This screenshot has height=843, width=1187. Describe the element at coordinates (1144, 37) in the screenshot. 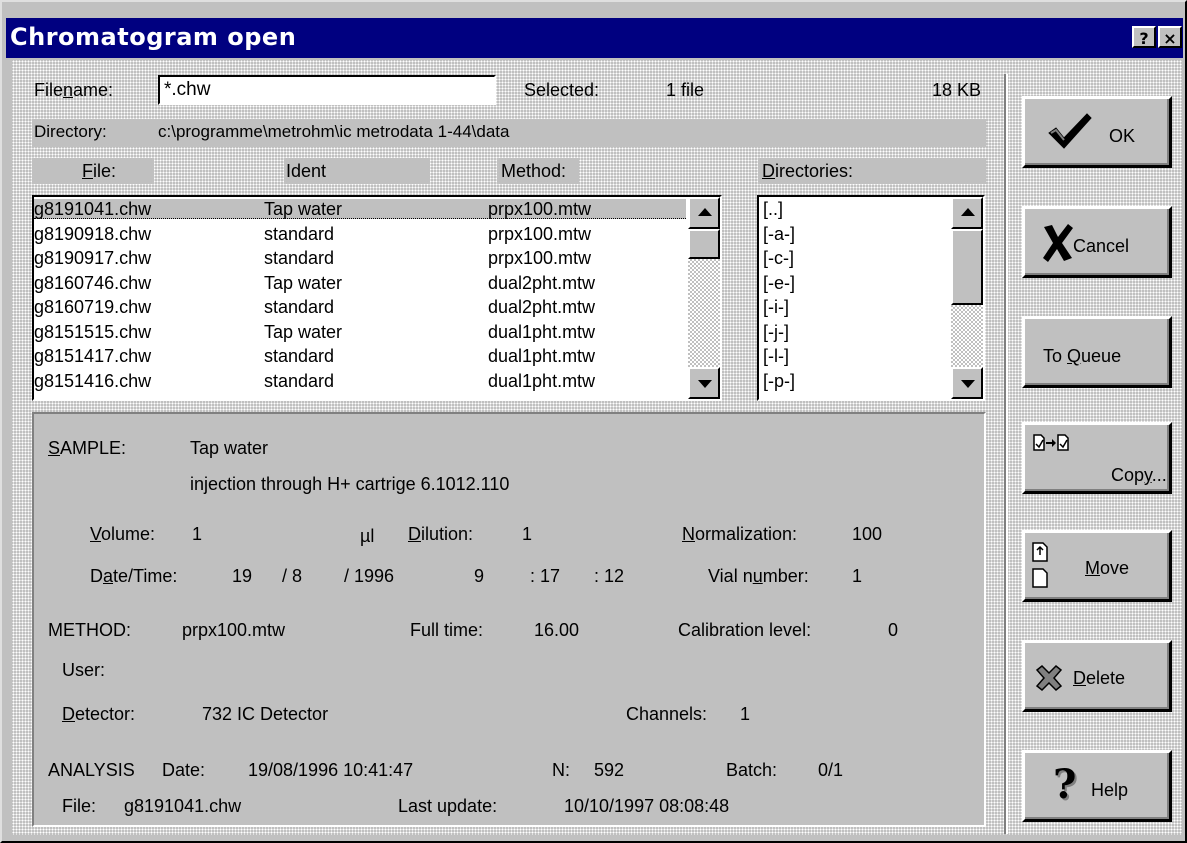

I see `help-title-button: ?` at that location.